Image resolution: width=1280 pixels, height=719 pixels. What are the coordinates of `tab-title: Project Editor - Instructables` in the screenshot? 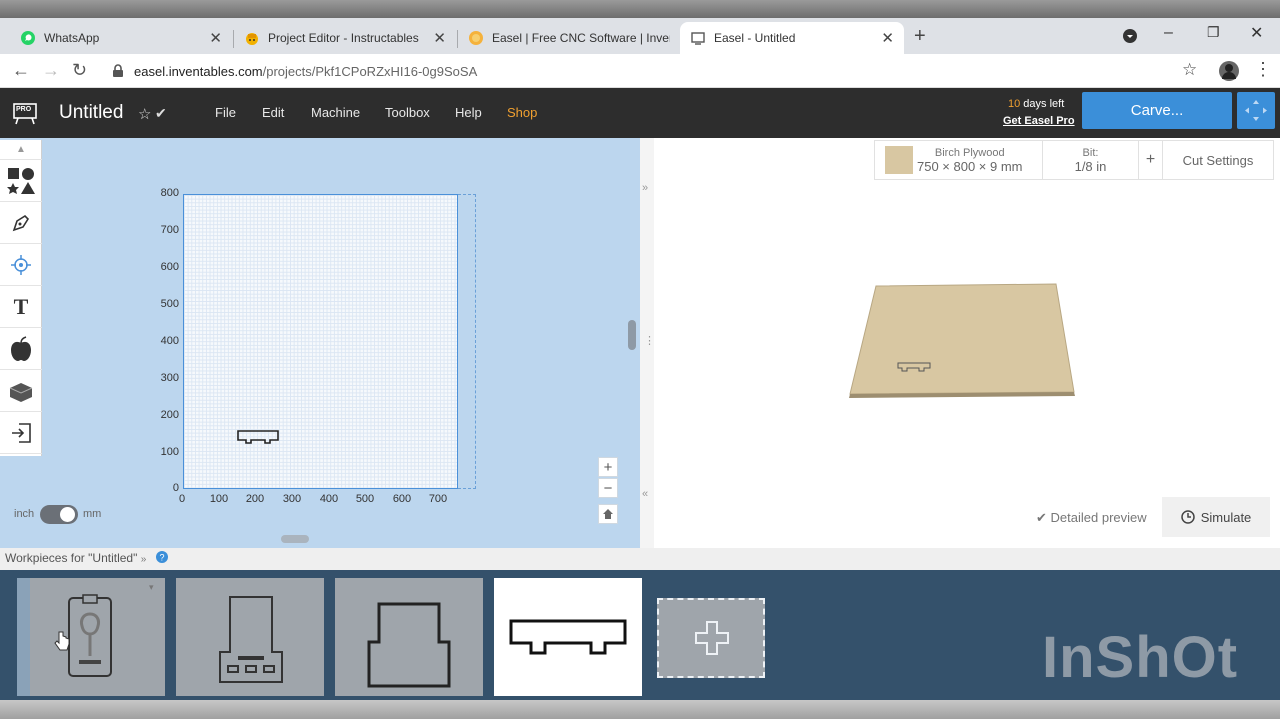 It's located at (343, 38).